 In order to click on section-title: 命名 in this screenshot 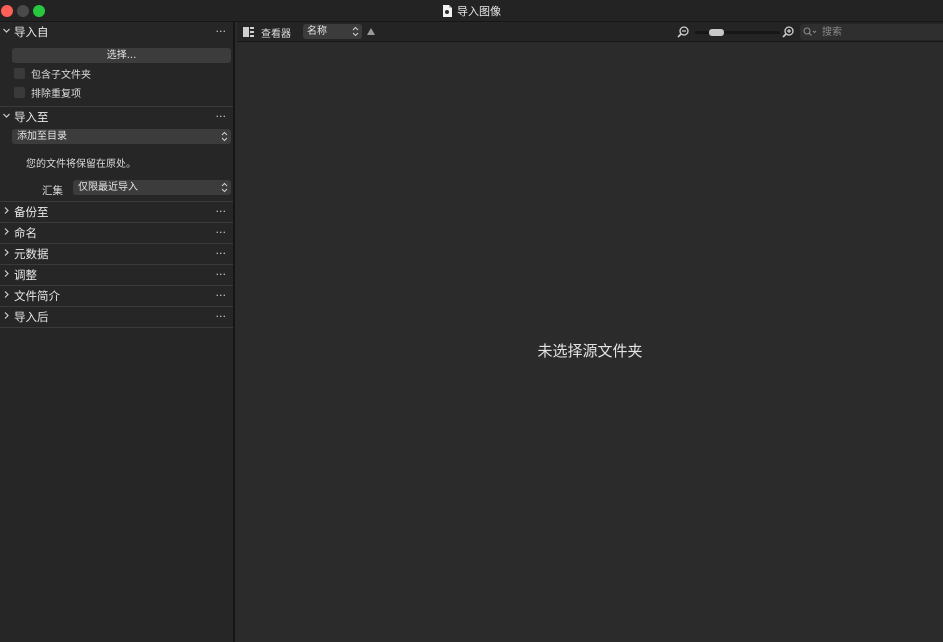, I will do `click(25, 233)`.